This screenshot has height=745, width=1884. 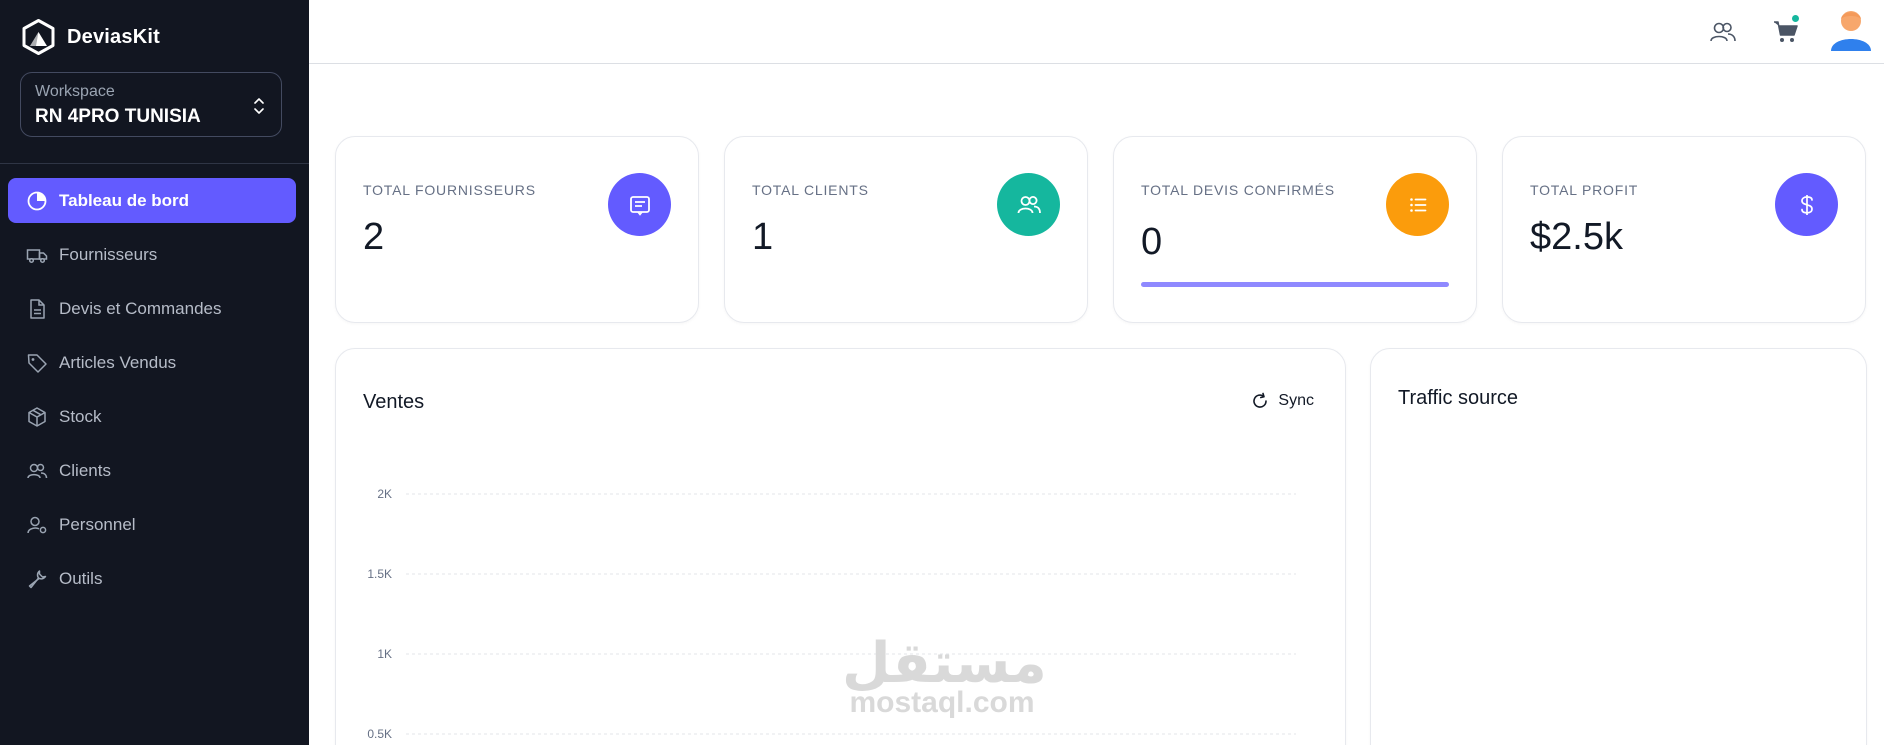 What do you see at coordinates (152, 524) in the screenshot?
I see `sidebar-item-personnel: Personnel` at bounding box center [152, 524].